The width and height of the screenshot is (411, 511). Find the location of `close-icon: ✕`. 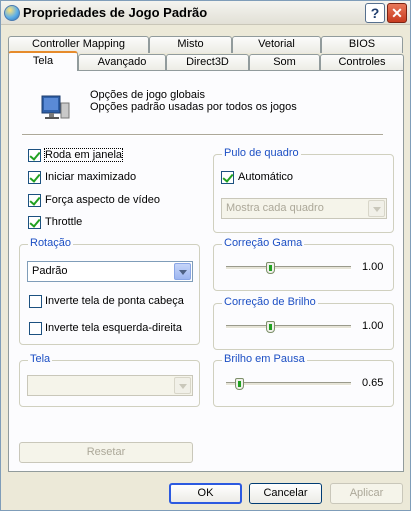

close-icon: ✕ is located at coordinates (397, 13).